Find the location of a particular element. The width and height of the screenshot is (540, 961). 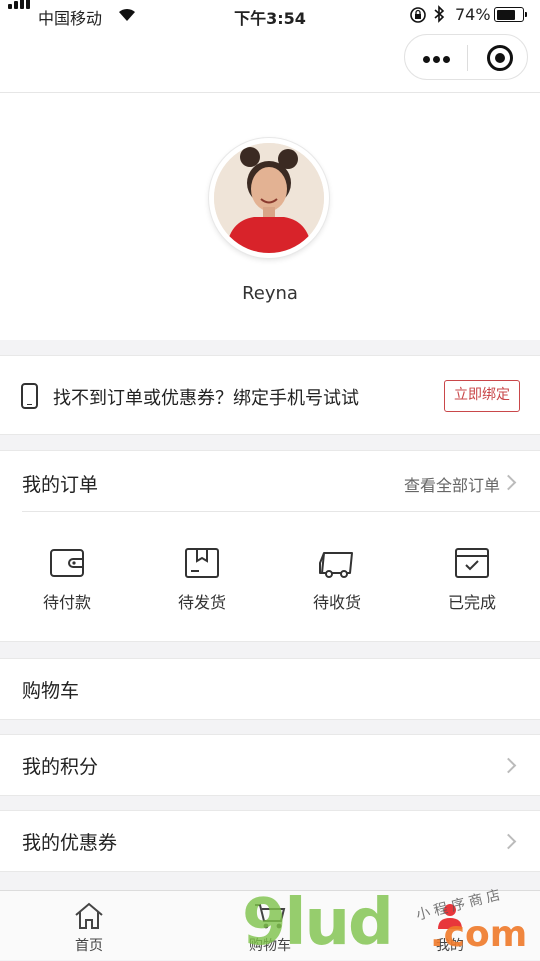

package-icon is located at coordinates (202, 563).